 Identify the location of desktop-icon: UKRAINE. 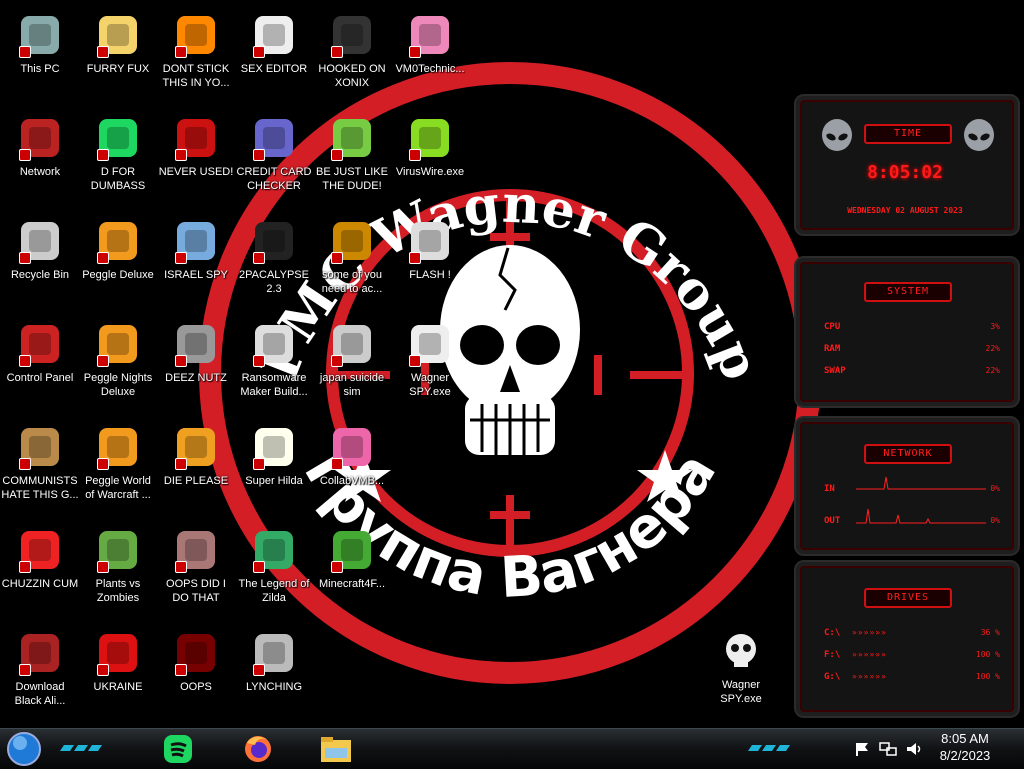
(118, 673).